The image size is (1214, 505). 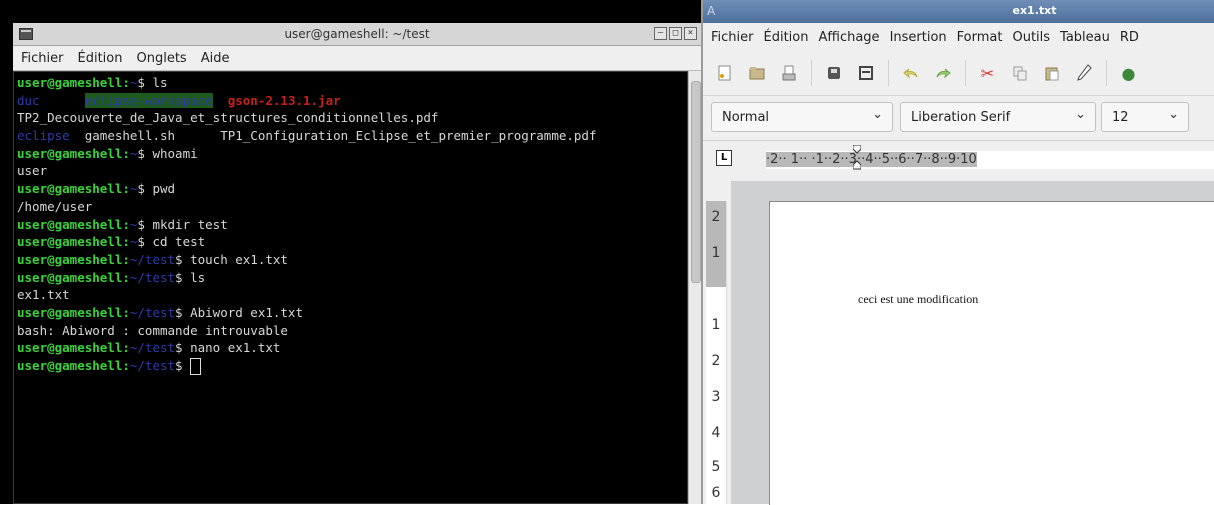 I want to click on style-select: Normal ⌄, so click(x=802, y=117).